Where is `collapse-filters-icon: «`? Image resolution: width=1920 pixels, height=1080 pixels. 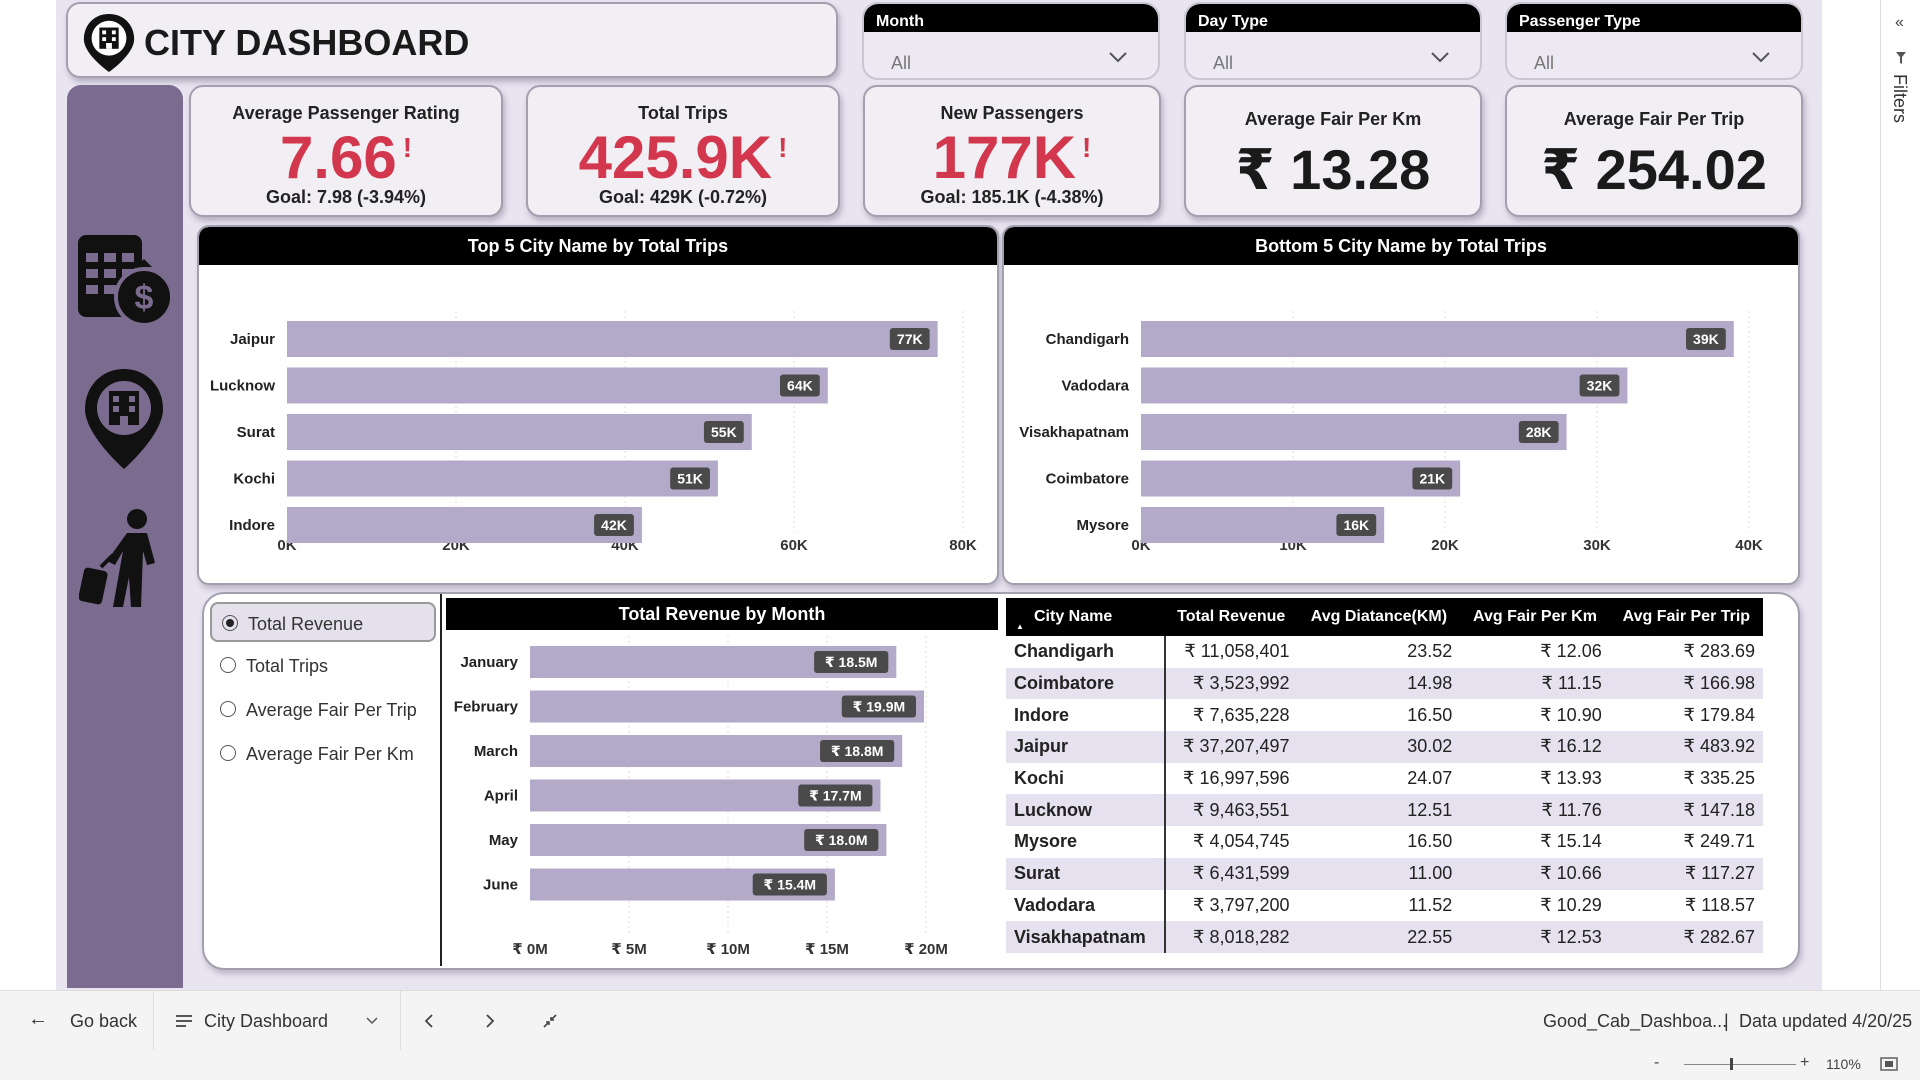 collapse-filters-icon: « is located at coordinates (1899, 23).